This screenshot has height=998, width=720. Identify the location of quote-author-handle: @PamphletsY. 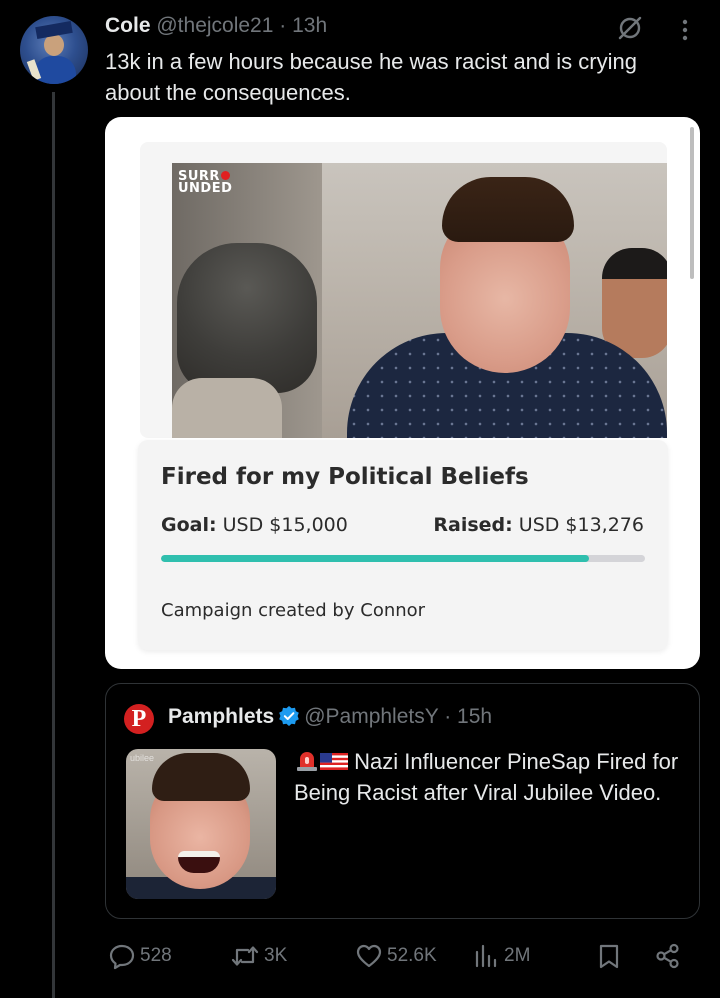
(371, 716).